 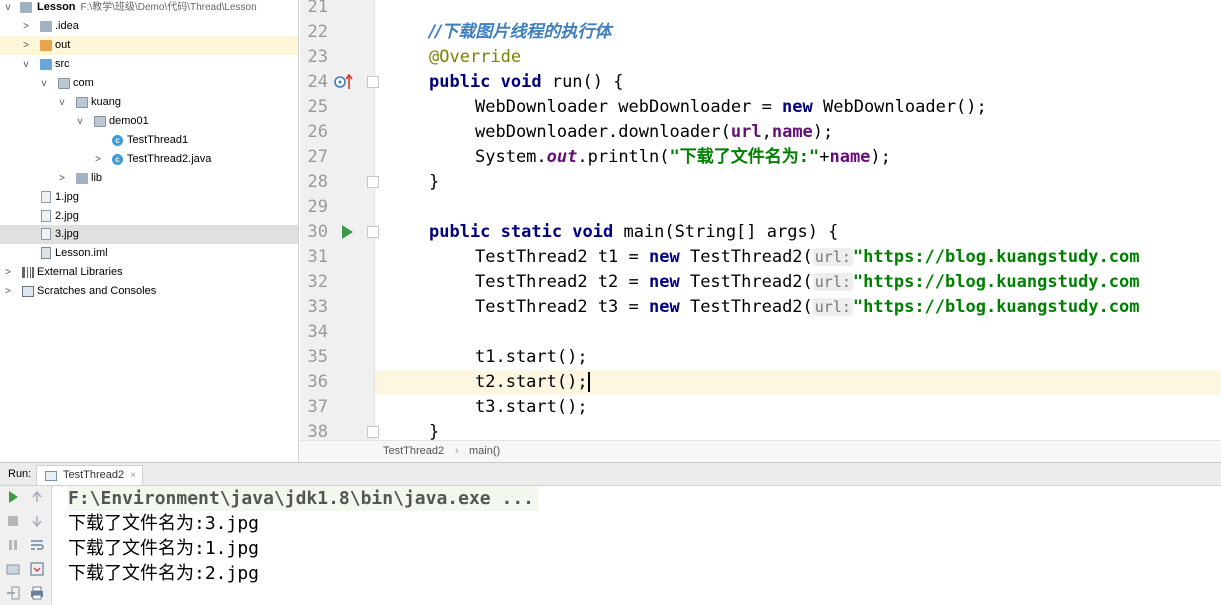 I want to click on tree-item-label: TestThread2.java, so click(x=169, y=159).